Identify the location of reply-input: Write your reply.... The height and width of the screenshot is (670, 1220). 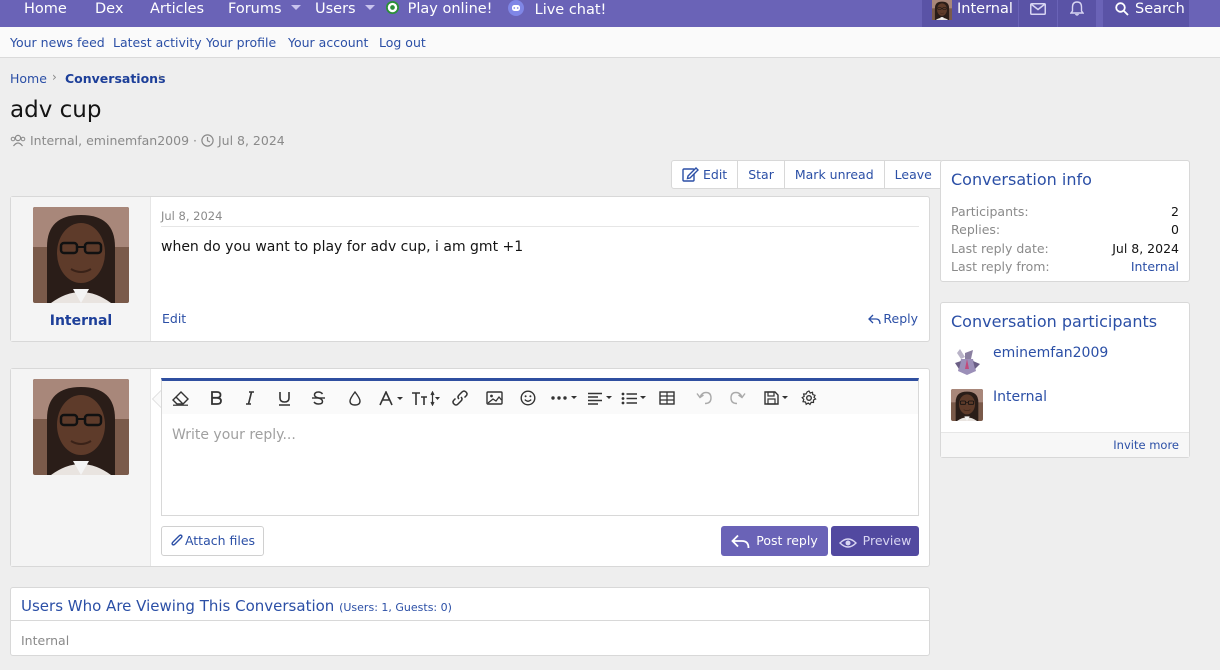
(540, 465).